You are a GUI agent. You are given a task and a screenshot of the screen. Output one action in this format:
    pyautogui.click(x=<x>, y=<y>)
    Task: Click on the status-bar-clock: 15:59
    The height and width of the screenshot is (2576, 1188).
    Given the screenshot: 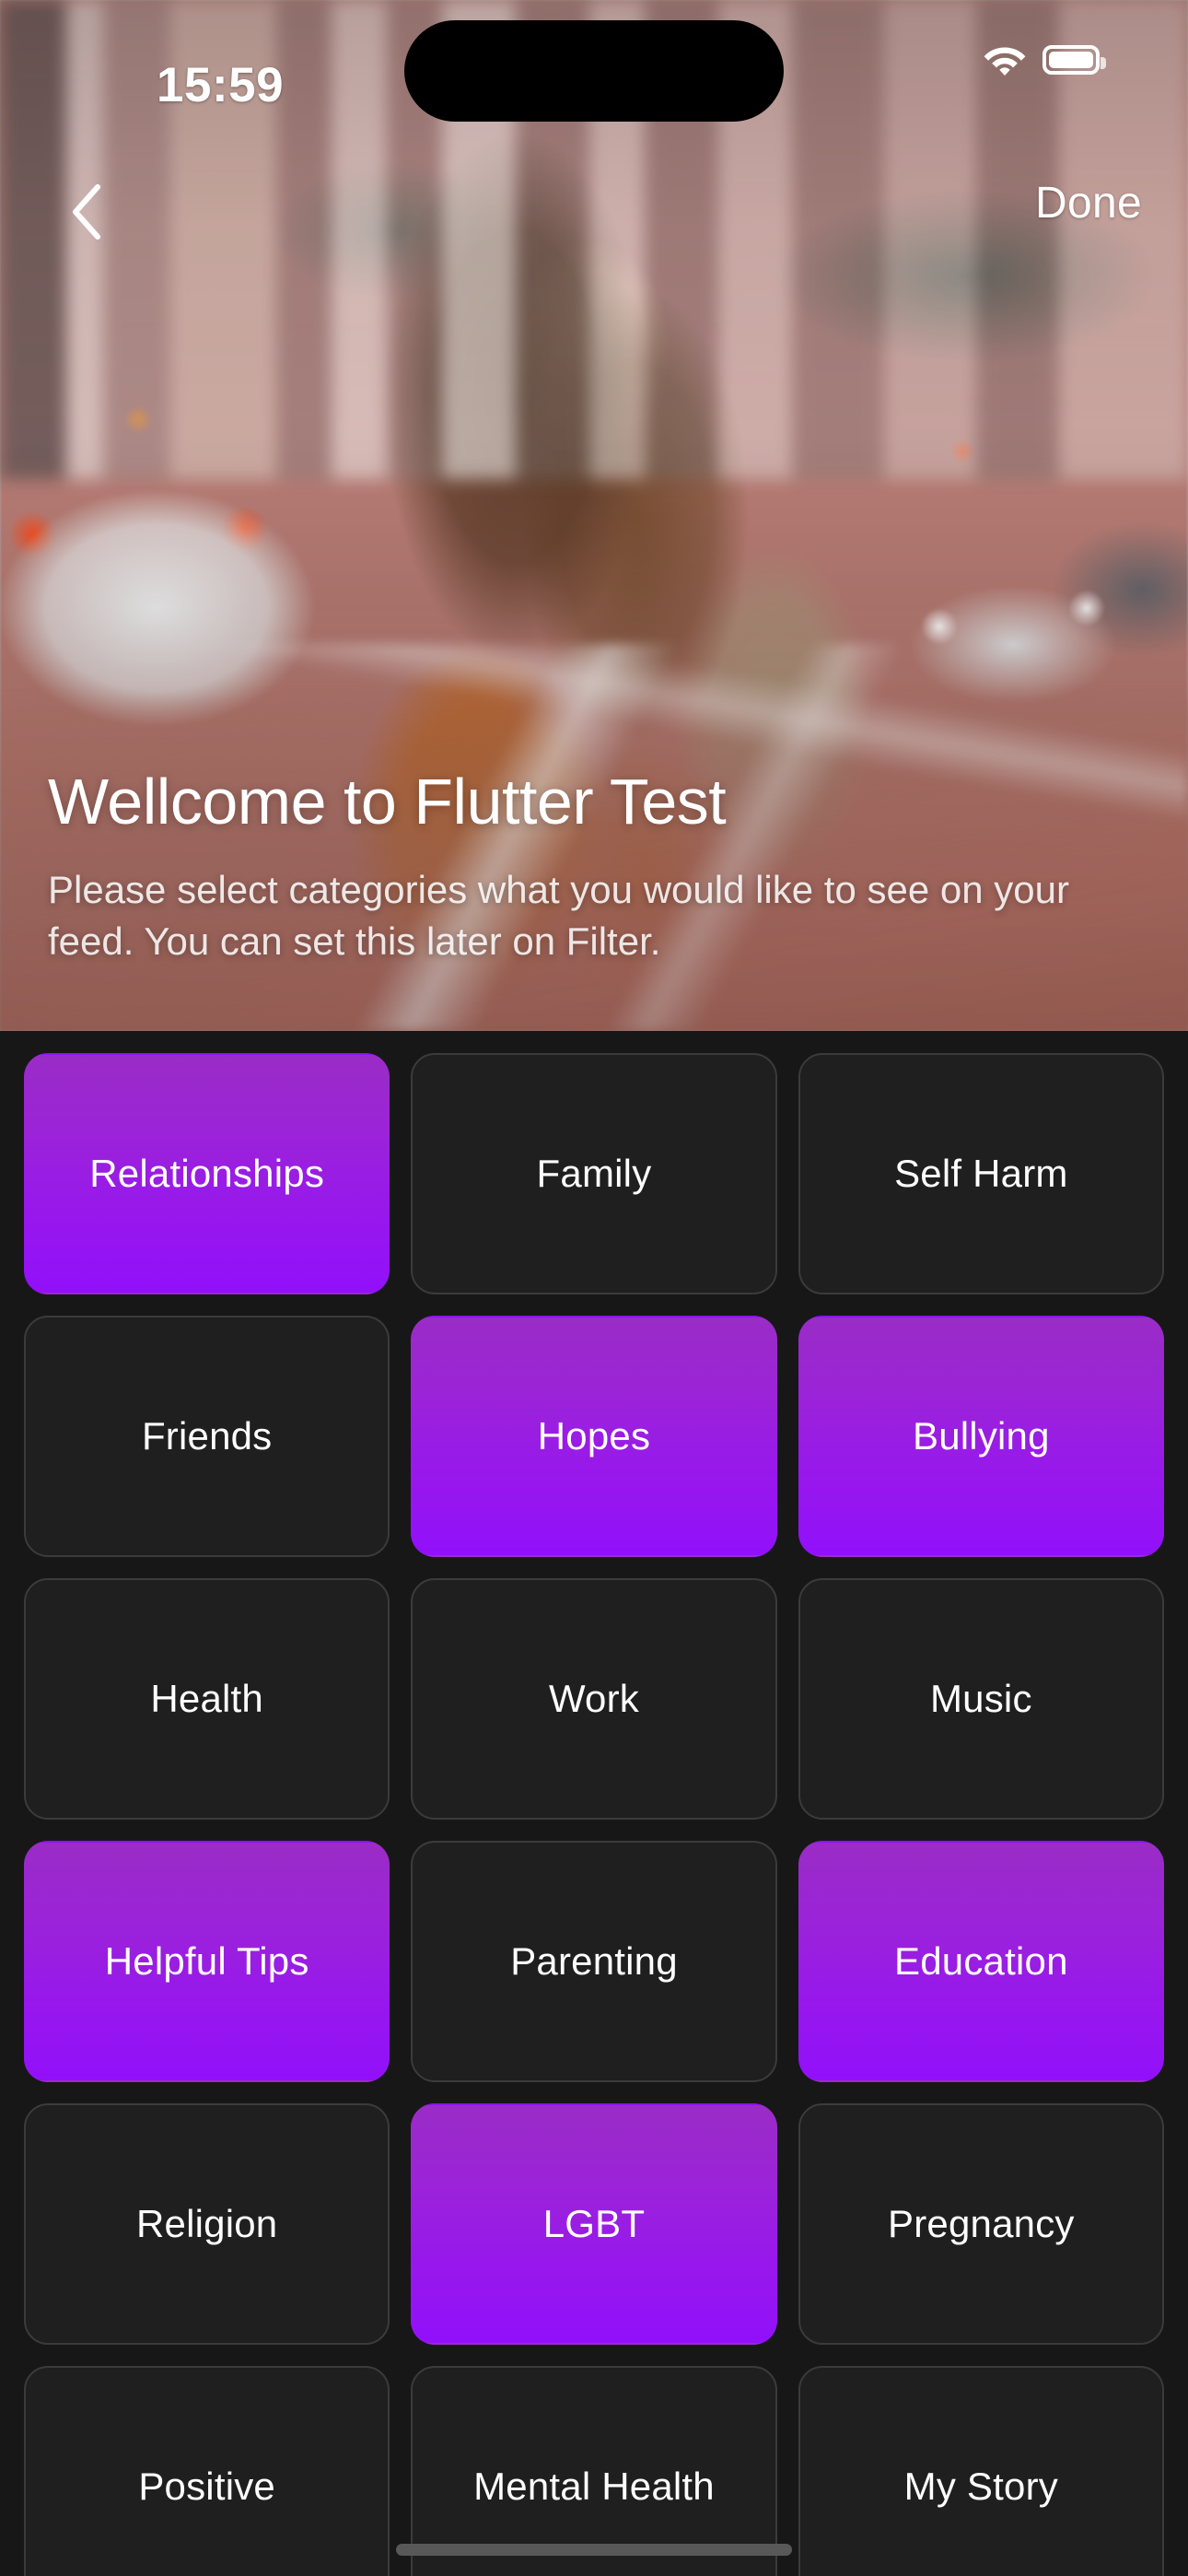 What is the action you would take?
    pyautogui.click(x=221, y=85)
    